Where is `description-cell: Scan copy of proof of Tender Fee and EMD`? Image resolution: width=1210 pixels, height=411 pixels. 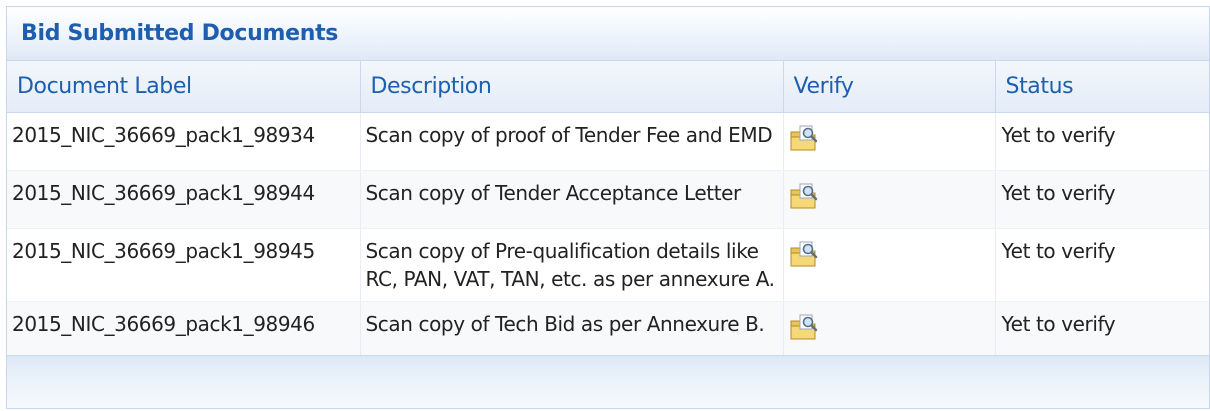 description-cell: Scan copy of proof of Tender Fee and EMD is located at coordinates (572, 141).